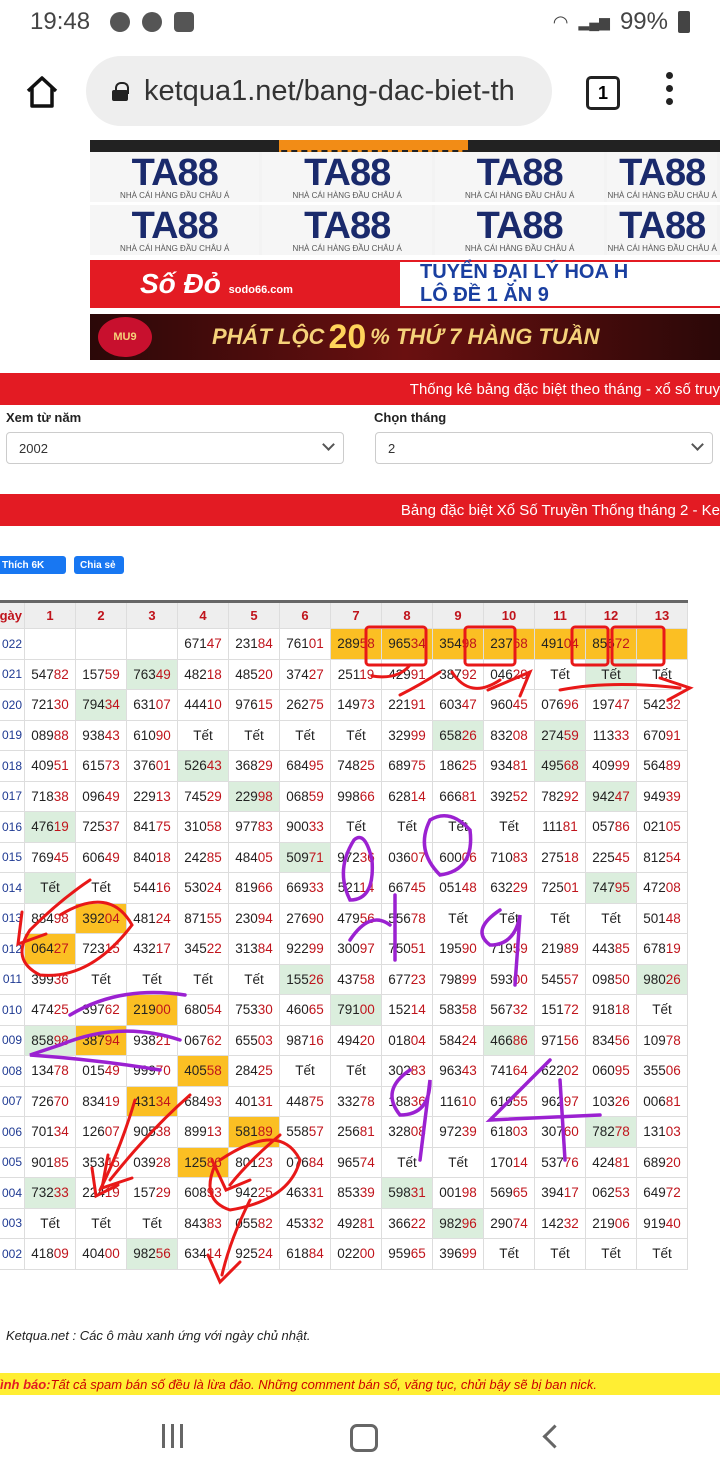 The width and height of the screenshot is (720, 1480). What do you see at coordinates (12, 705) in the screenshot?
I see `year-cell: 020` at bounding box center [12, 705].